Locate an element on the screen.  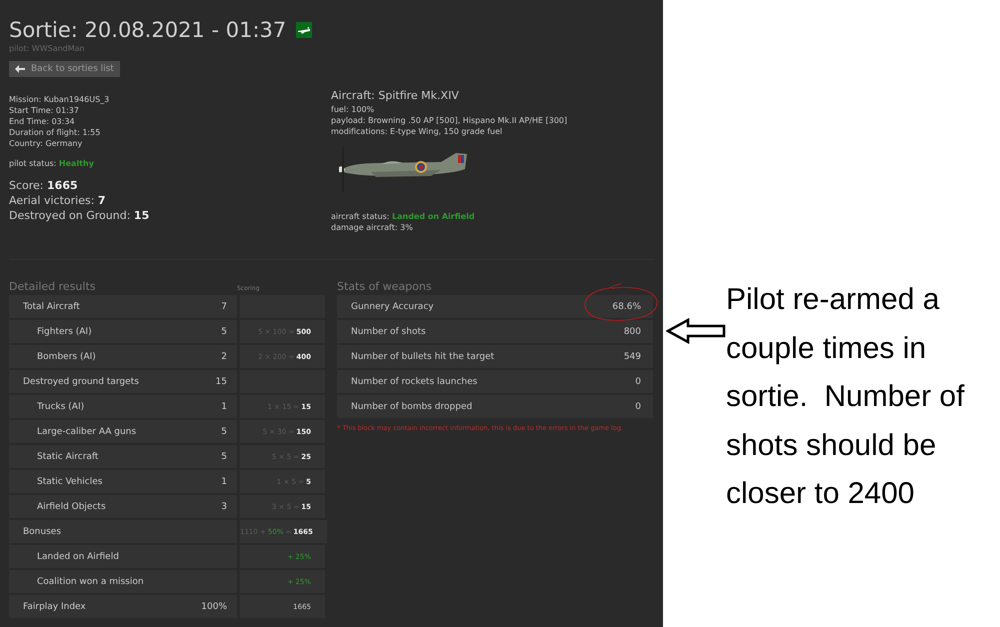
total-stat: Destroyed on Ground: 15 is located at coordinates (79, 215).